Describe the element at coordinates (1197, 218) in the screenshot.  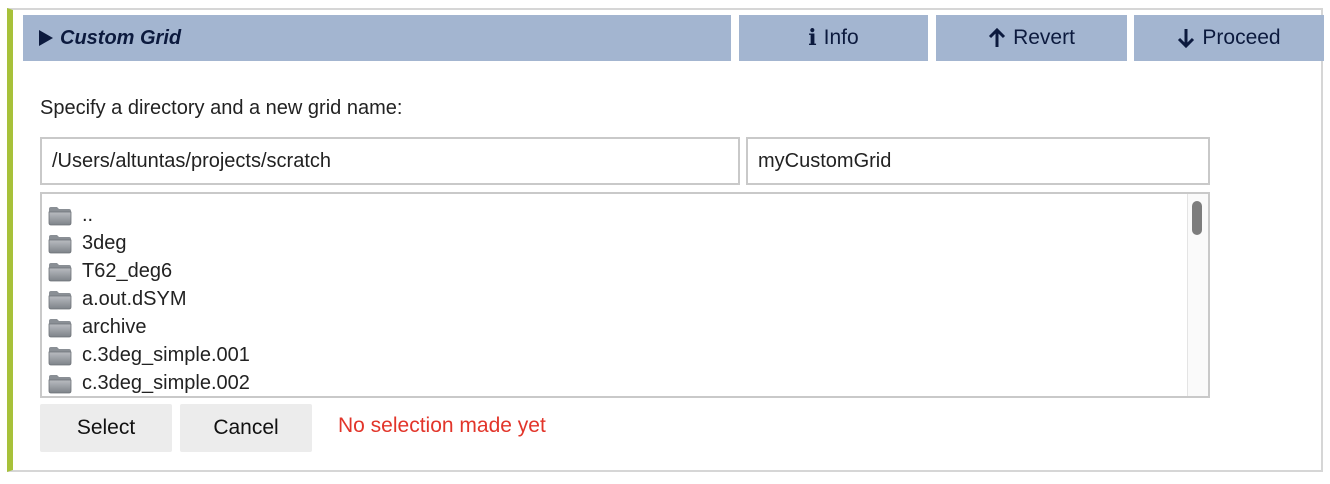
I see `scrollbar-thumb` at that location.